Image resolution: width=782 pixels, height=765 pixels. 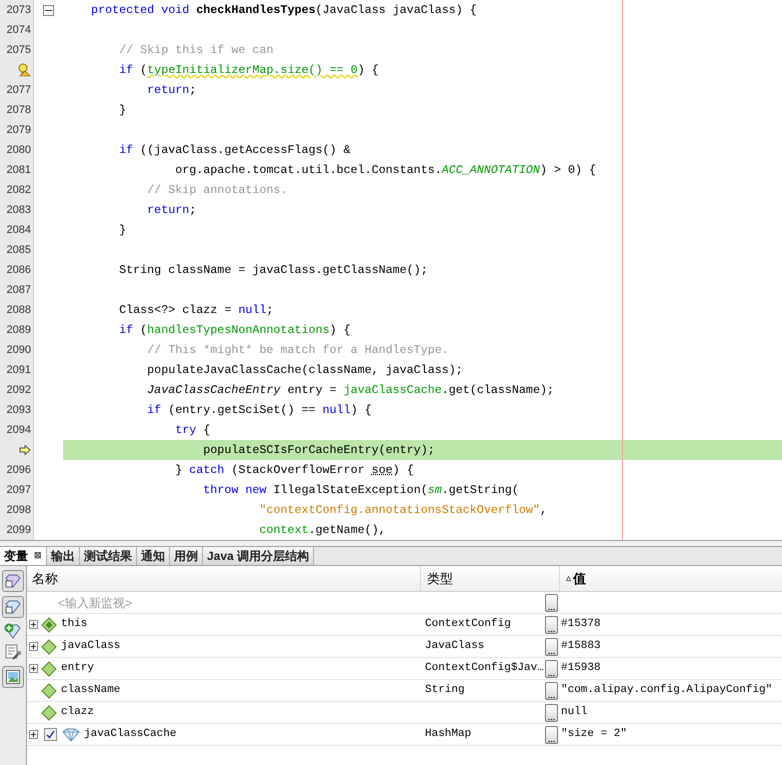 What do you see at coordinates (18, 150) in the screenshot?
I see `line-number: 2080` at bounding box center [18, 150].